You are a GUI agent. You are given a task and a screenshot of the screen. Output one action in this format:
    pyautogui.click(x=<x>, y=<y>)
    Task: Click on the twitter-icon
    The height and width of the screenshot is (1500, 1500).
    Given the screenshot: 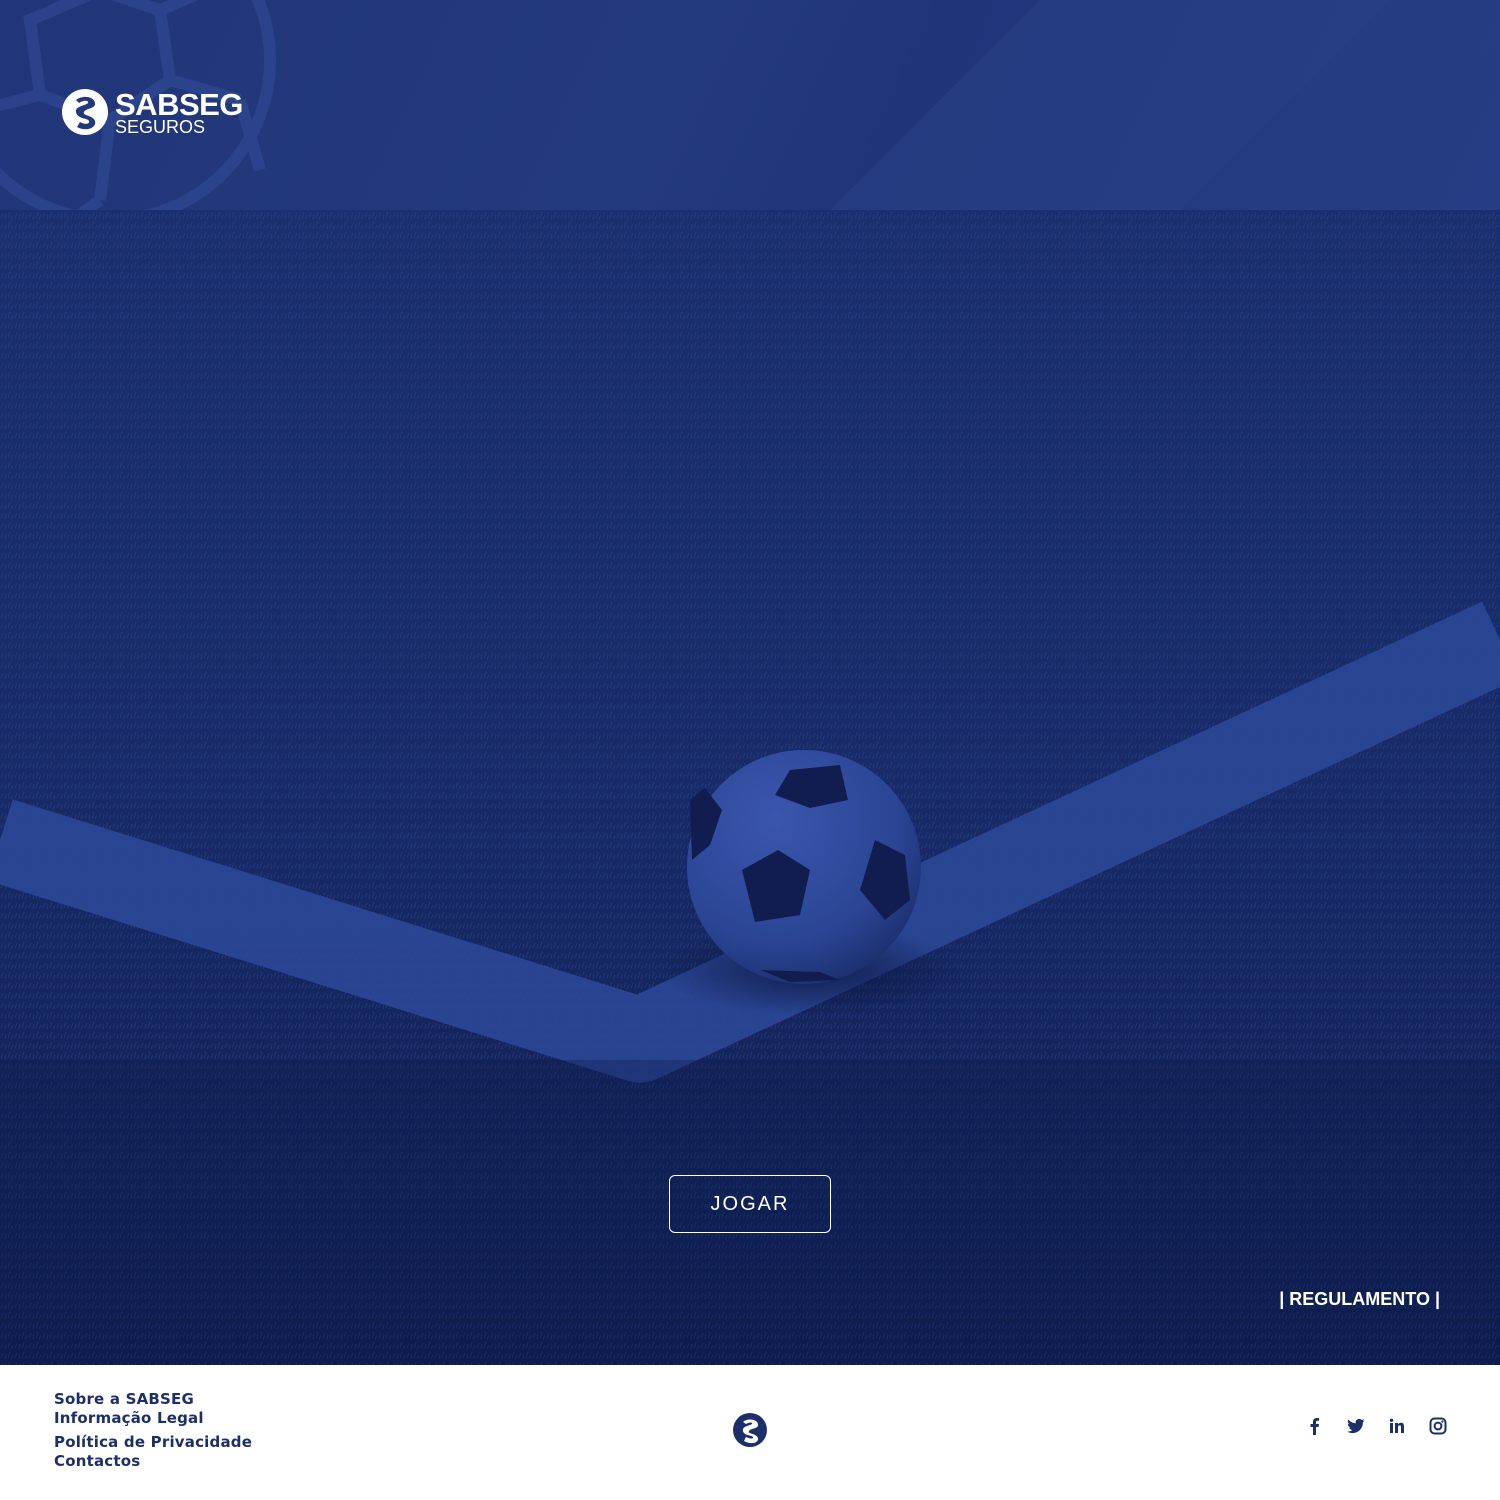 What is the action you would take?
    pyautogui.click(x=1356, y=1426)
    